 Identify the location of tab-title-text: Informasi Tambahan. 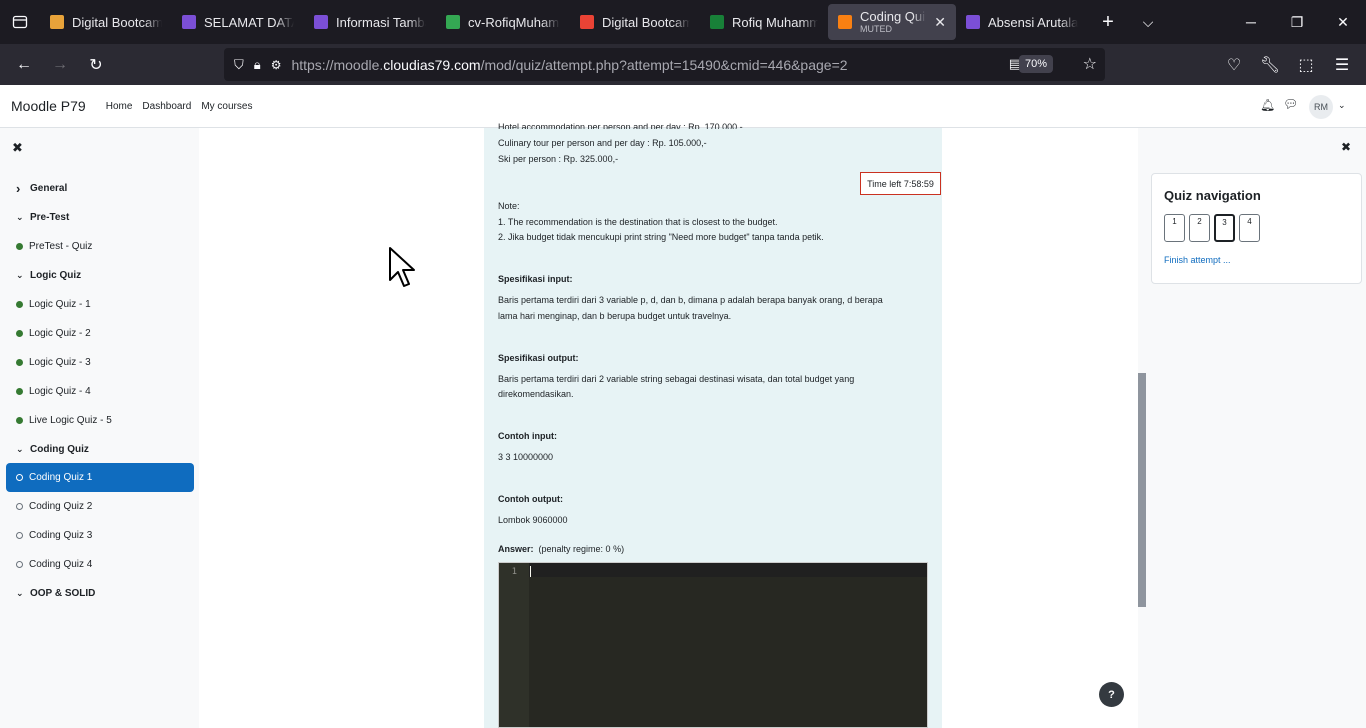
(381, 22).